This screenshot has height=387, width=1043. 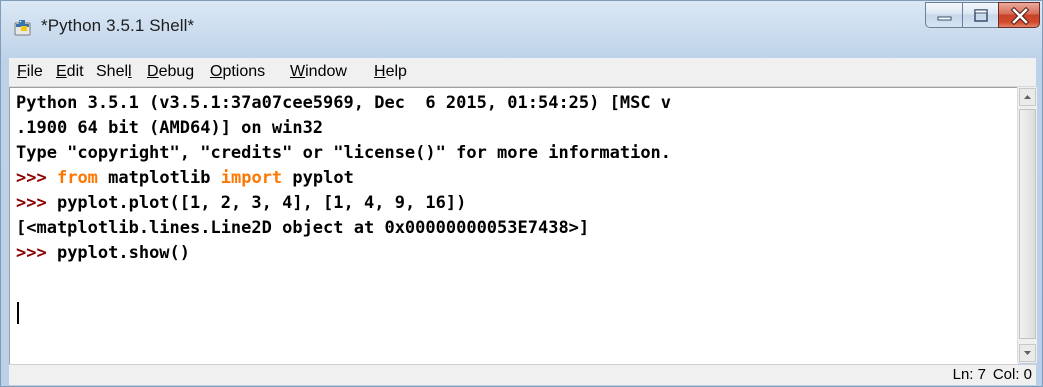 I want to click on code-text: matplotlib, so click(x=159, y=178).